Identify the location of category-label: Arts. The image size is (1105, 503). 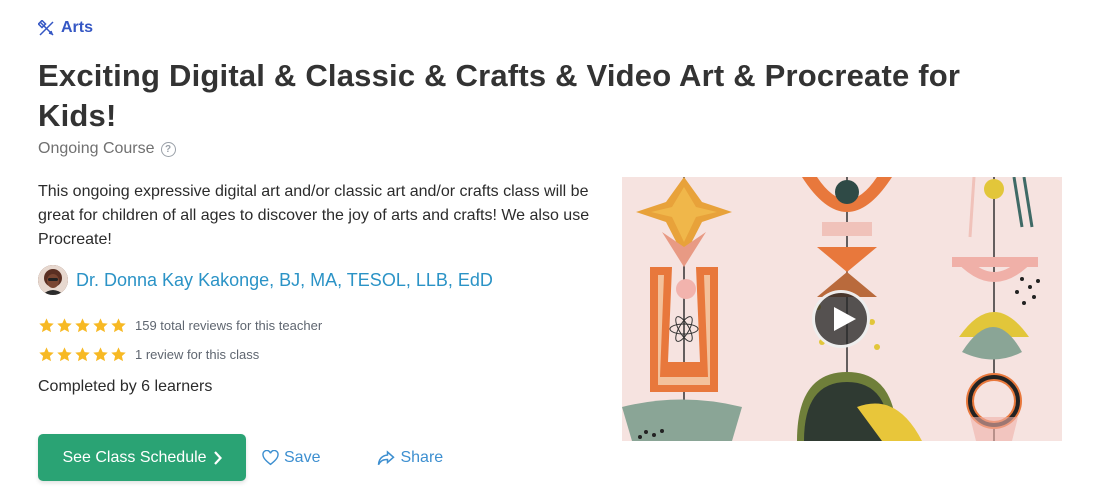
(77, 27).